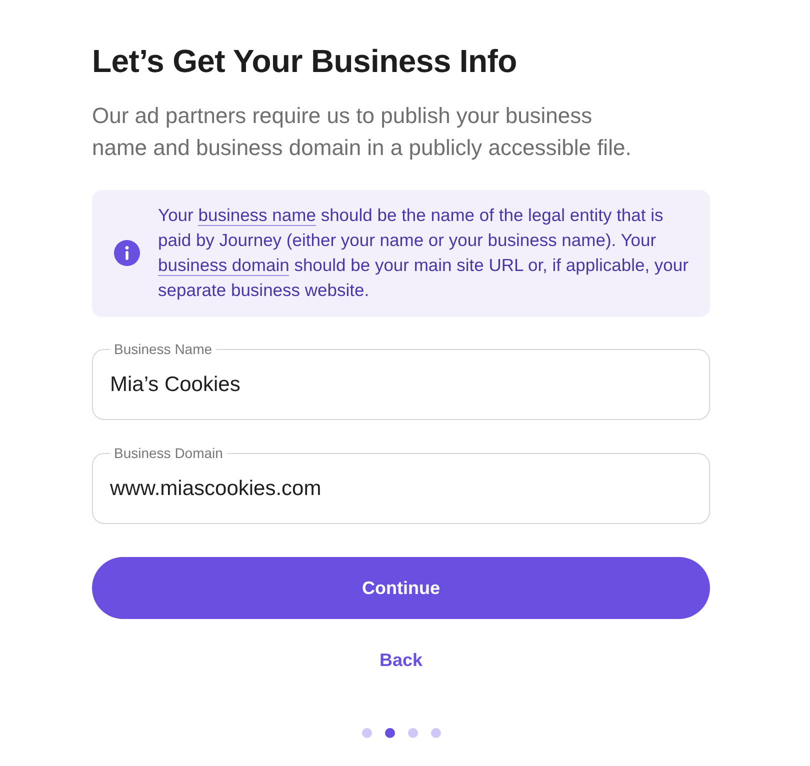 This screenshot has width=810, height=766. I want to click on field-label: Business Name, so click(163, 349).